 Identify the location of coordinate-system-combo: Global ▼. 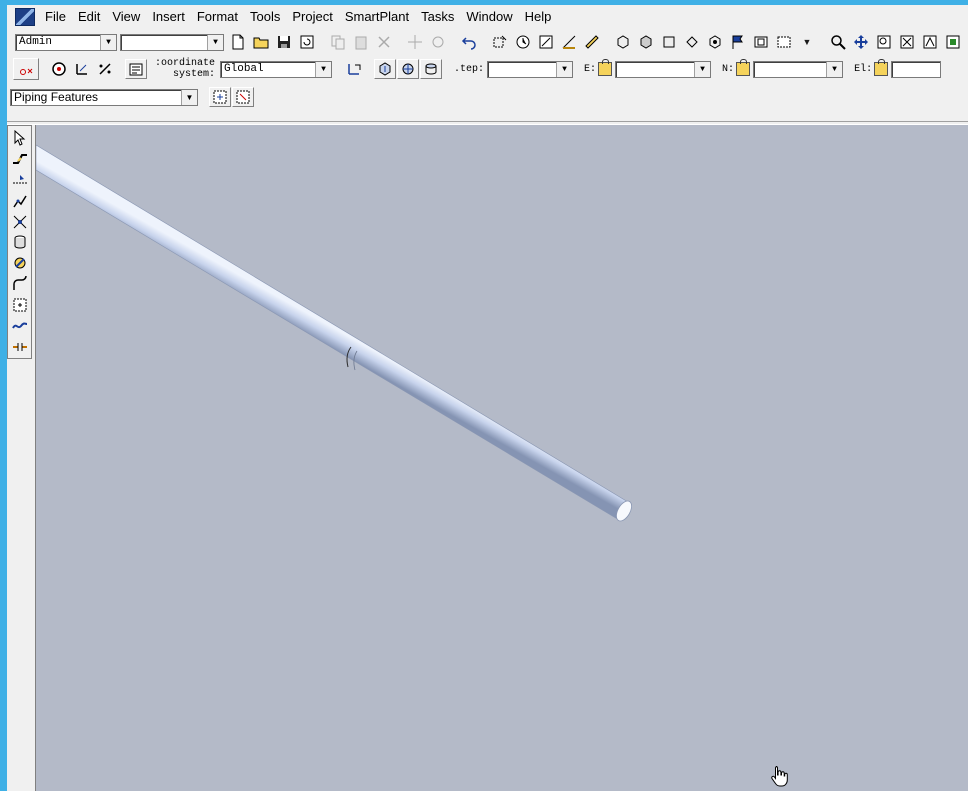
(276, 69).